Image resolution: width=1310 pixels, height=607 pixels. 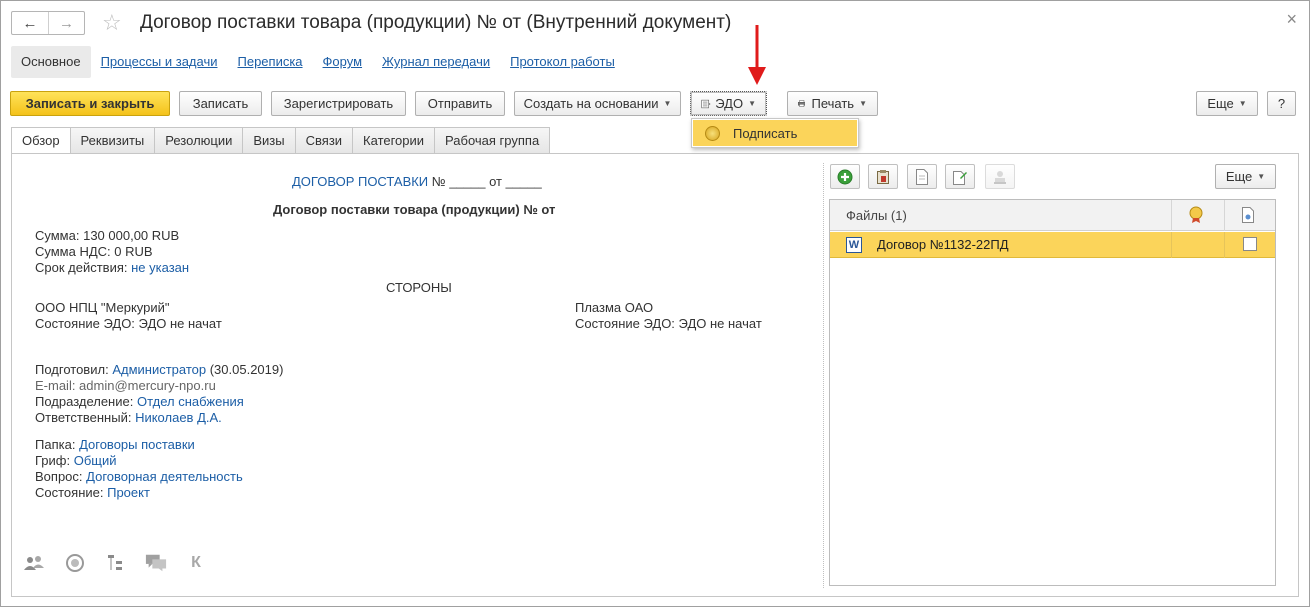 I want to click on prepared-label: Подготовил:, so click(x=72, y=369).